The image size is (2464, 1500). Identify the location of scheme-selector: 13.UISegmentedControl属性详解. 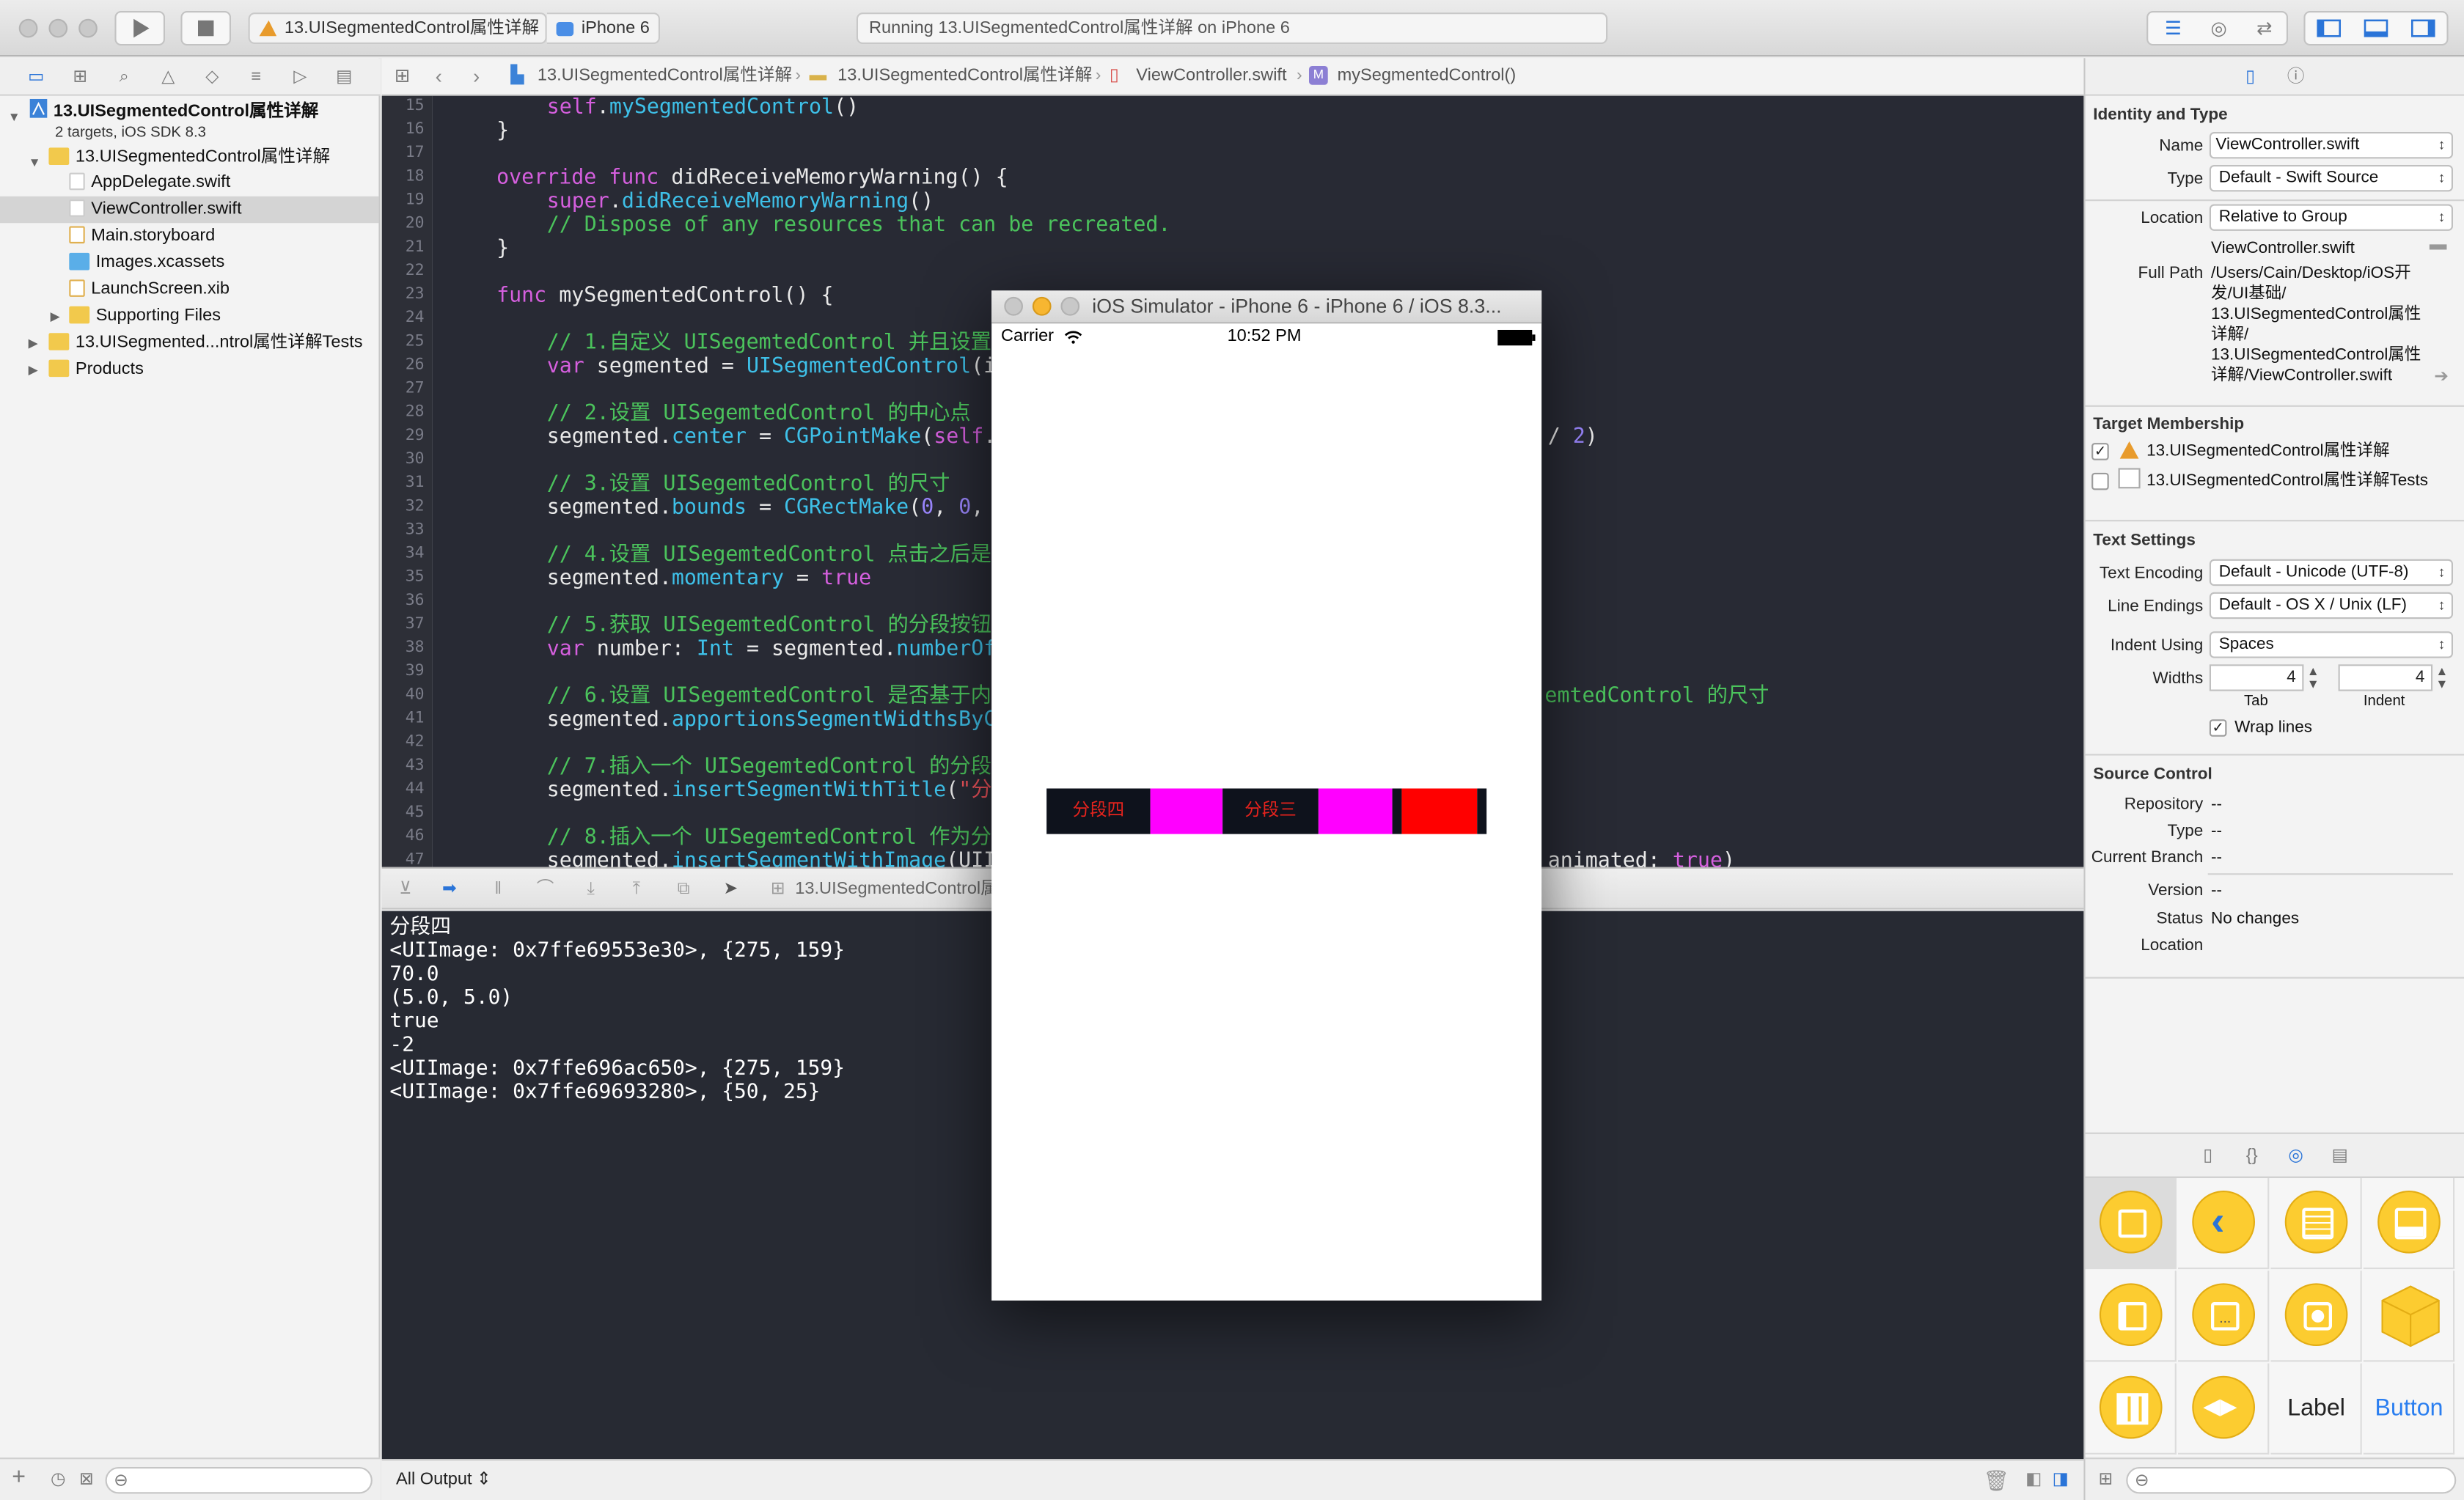
(397, 28).